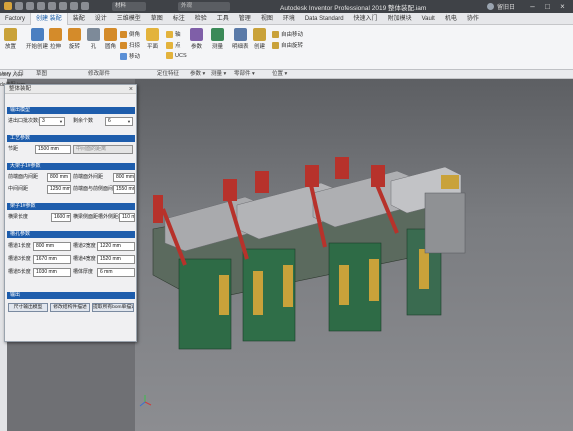 This screenshot has height=431, width=573. Describe the element at coordinates (129, 6) in the screenshot. I see `material-dropdown: 材料` at that location.